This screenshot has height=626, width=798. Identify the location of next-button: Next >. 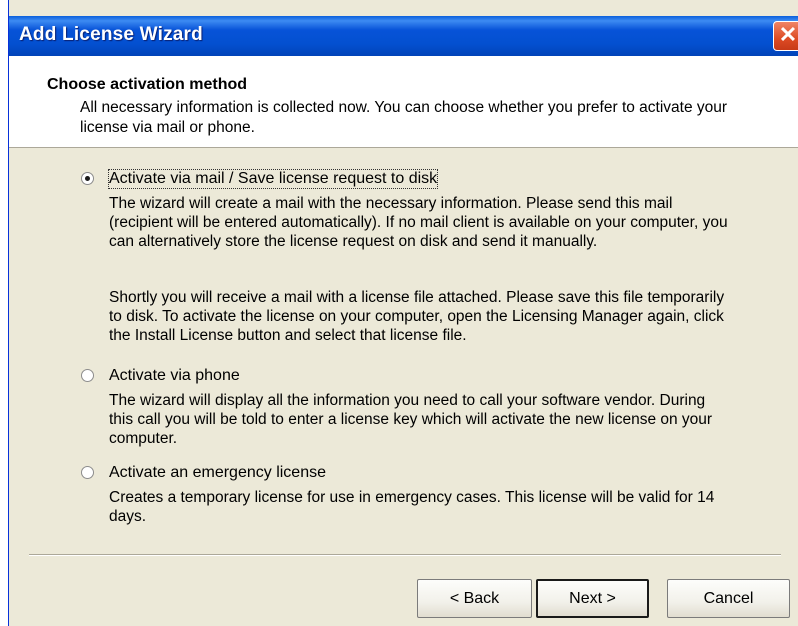
(592, 598).